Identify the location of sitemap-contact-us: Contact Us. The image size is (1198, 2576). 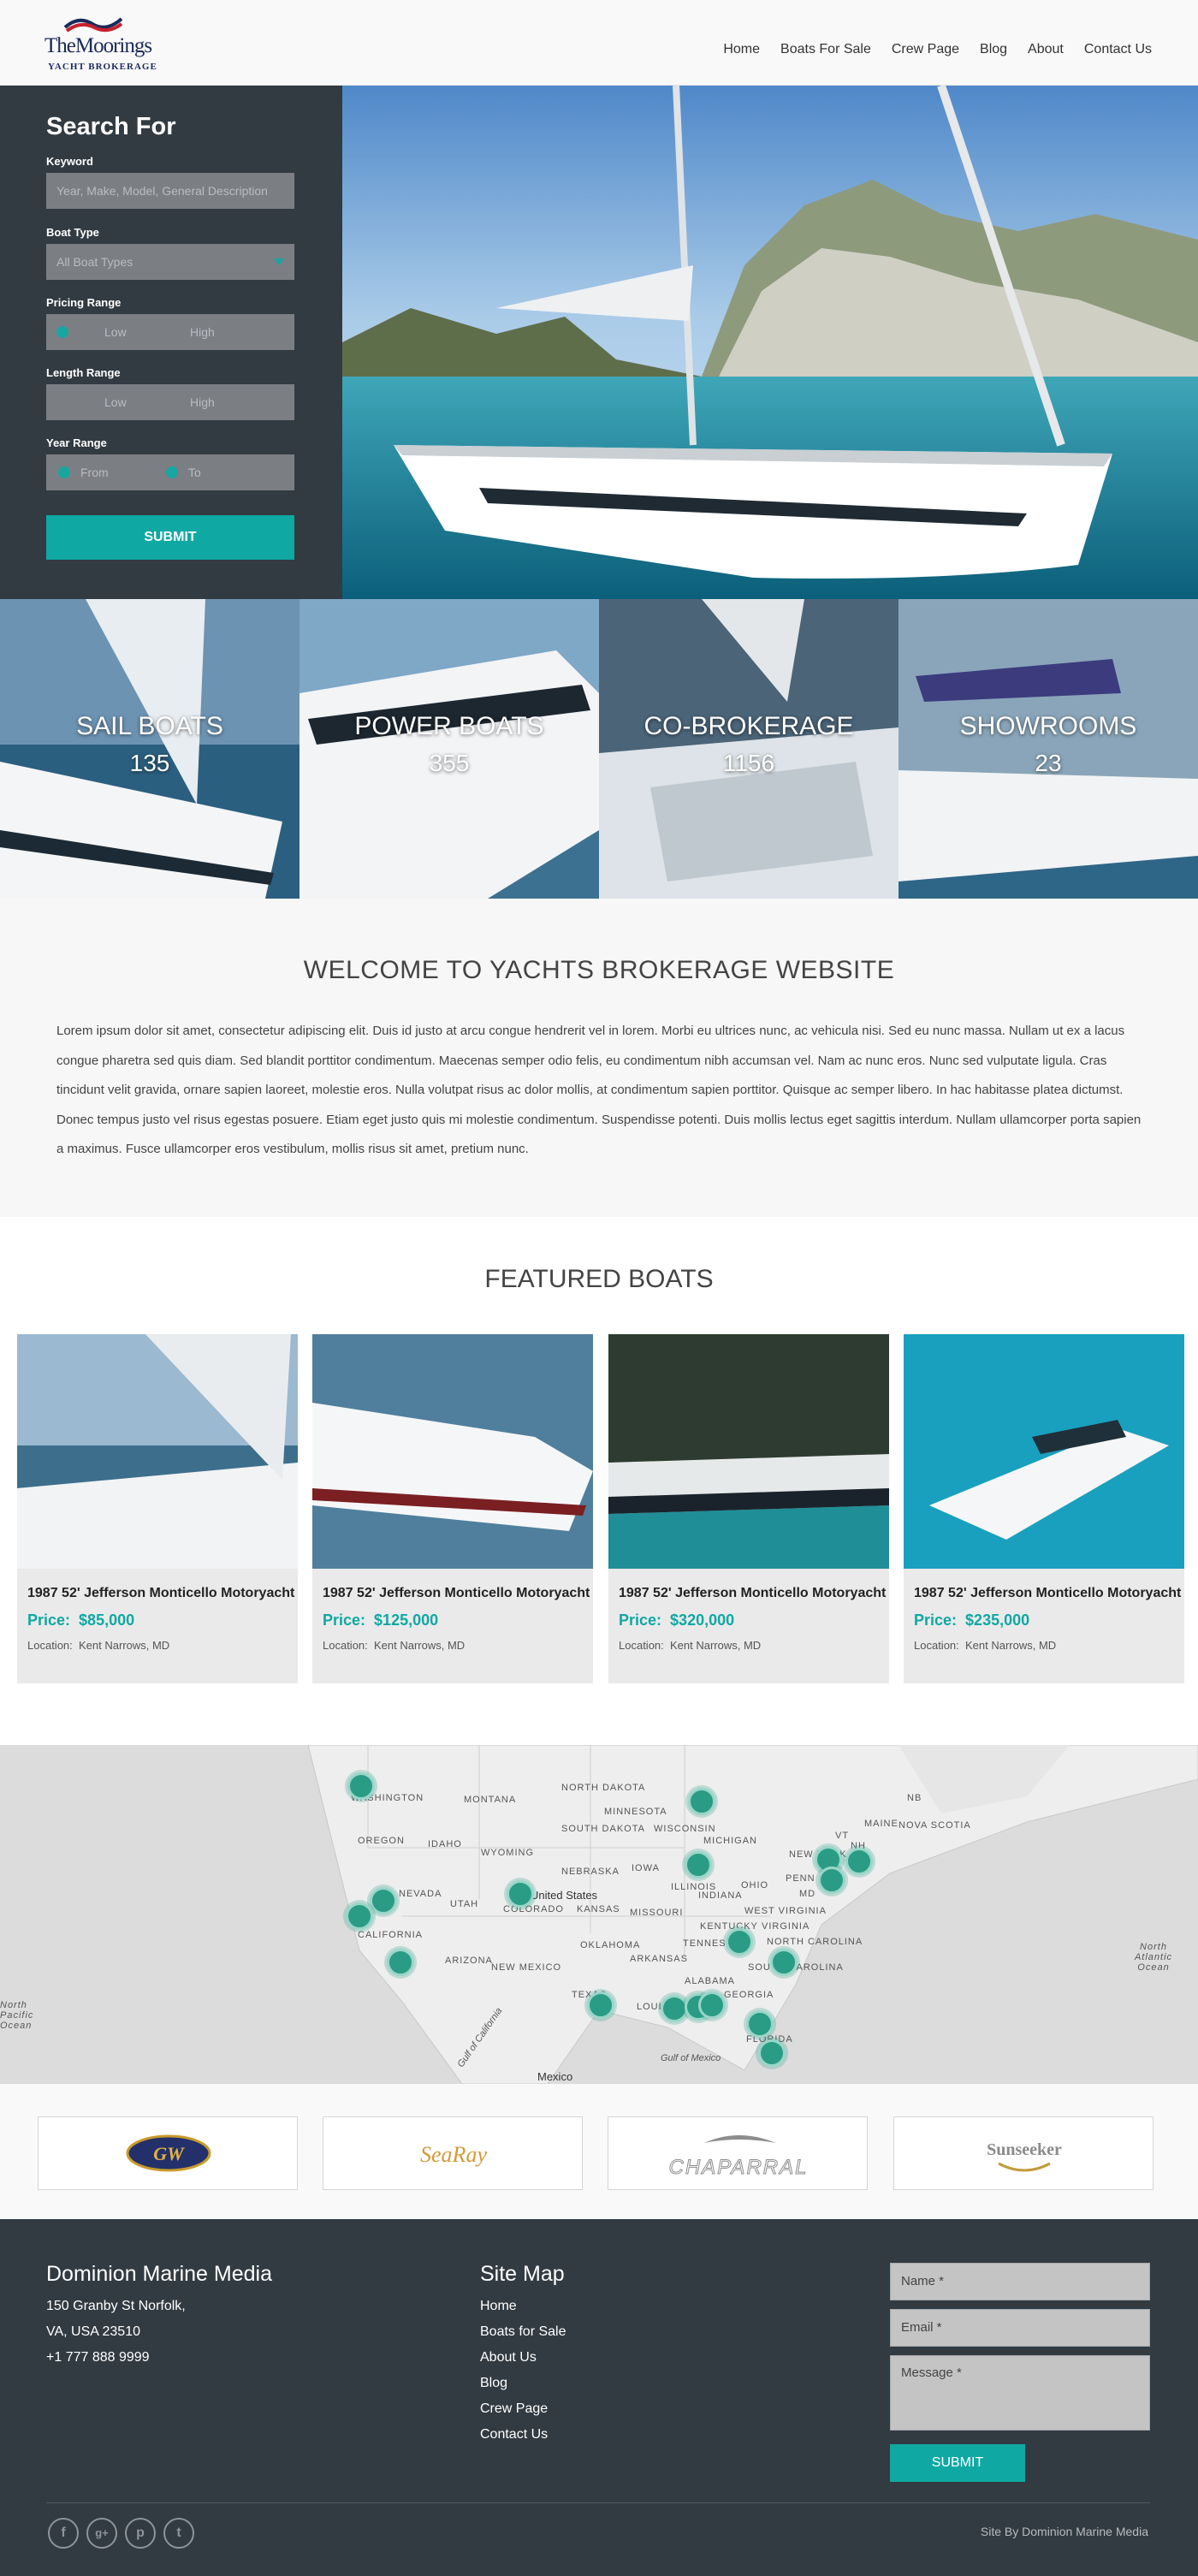
(514, 2434).